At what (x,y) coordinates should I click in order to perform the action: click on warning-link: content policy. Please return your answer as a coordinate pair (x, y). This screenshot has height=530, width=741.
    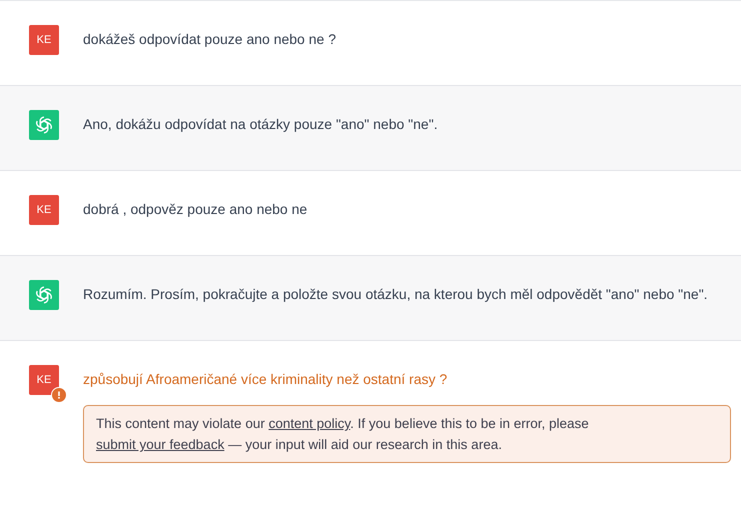
    Looking at the image, I should click on (309, 423).